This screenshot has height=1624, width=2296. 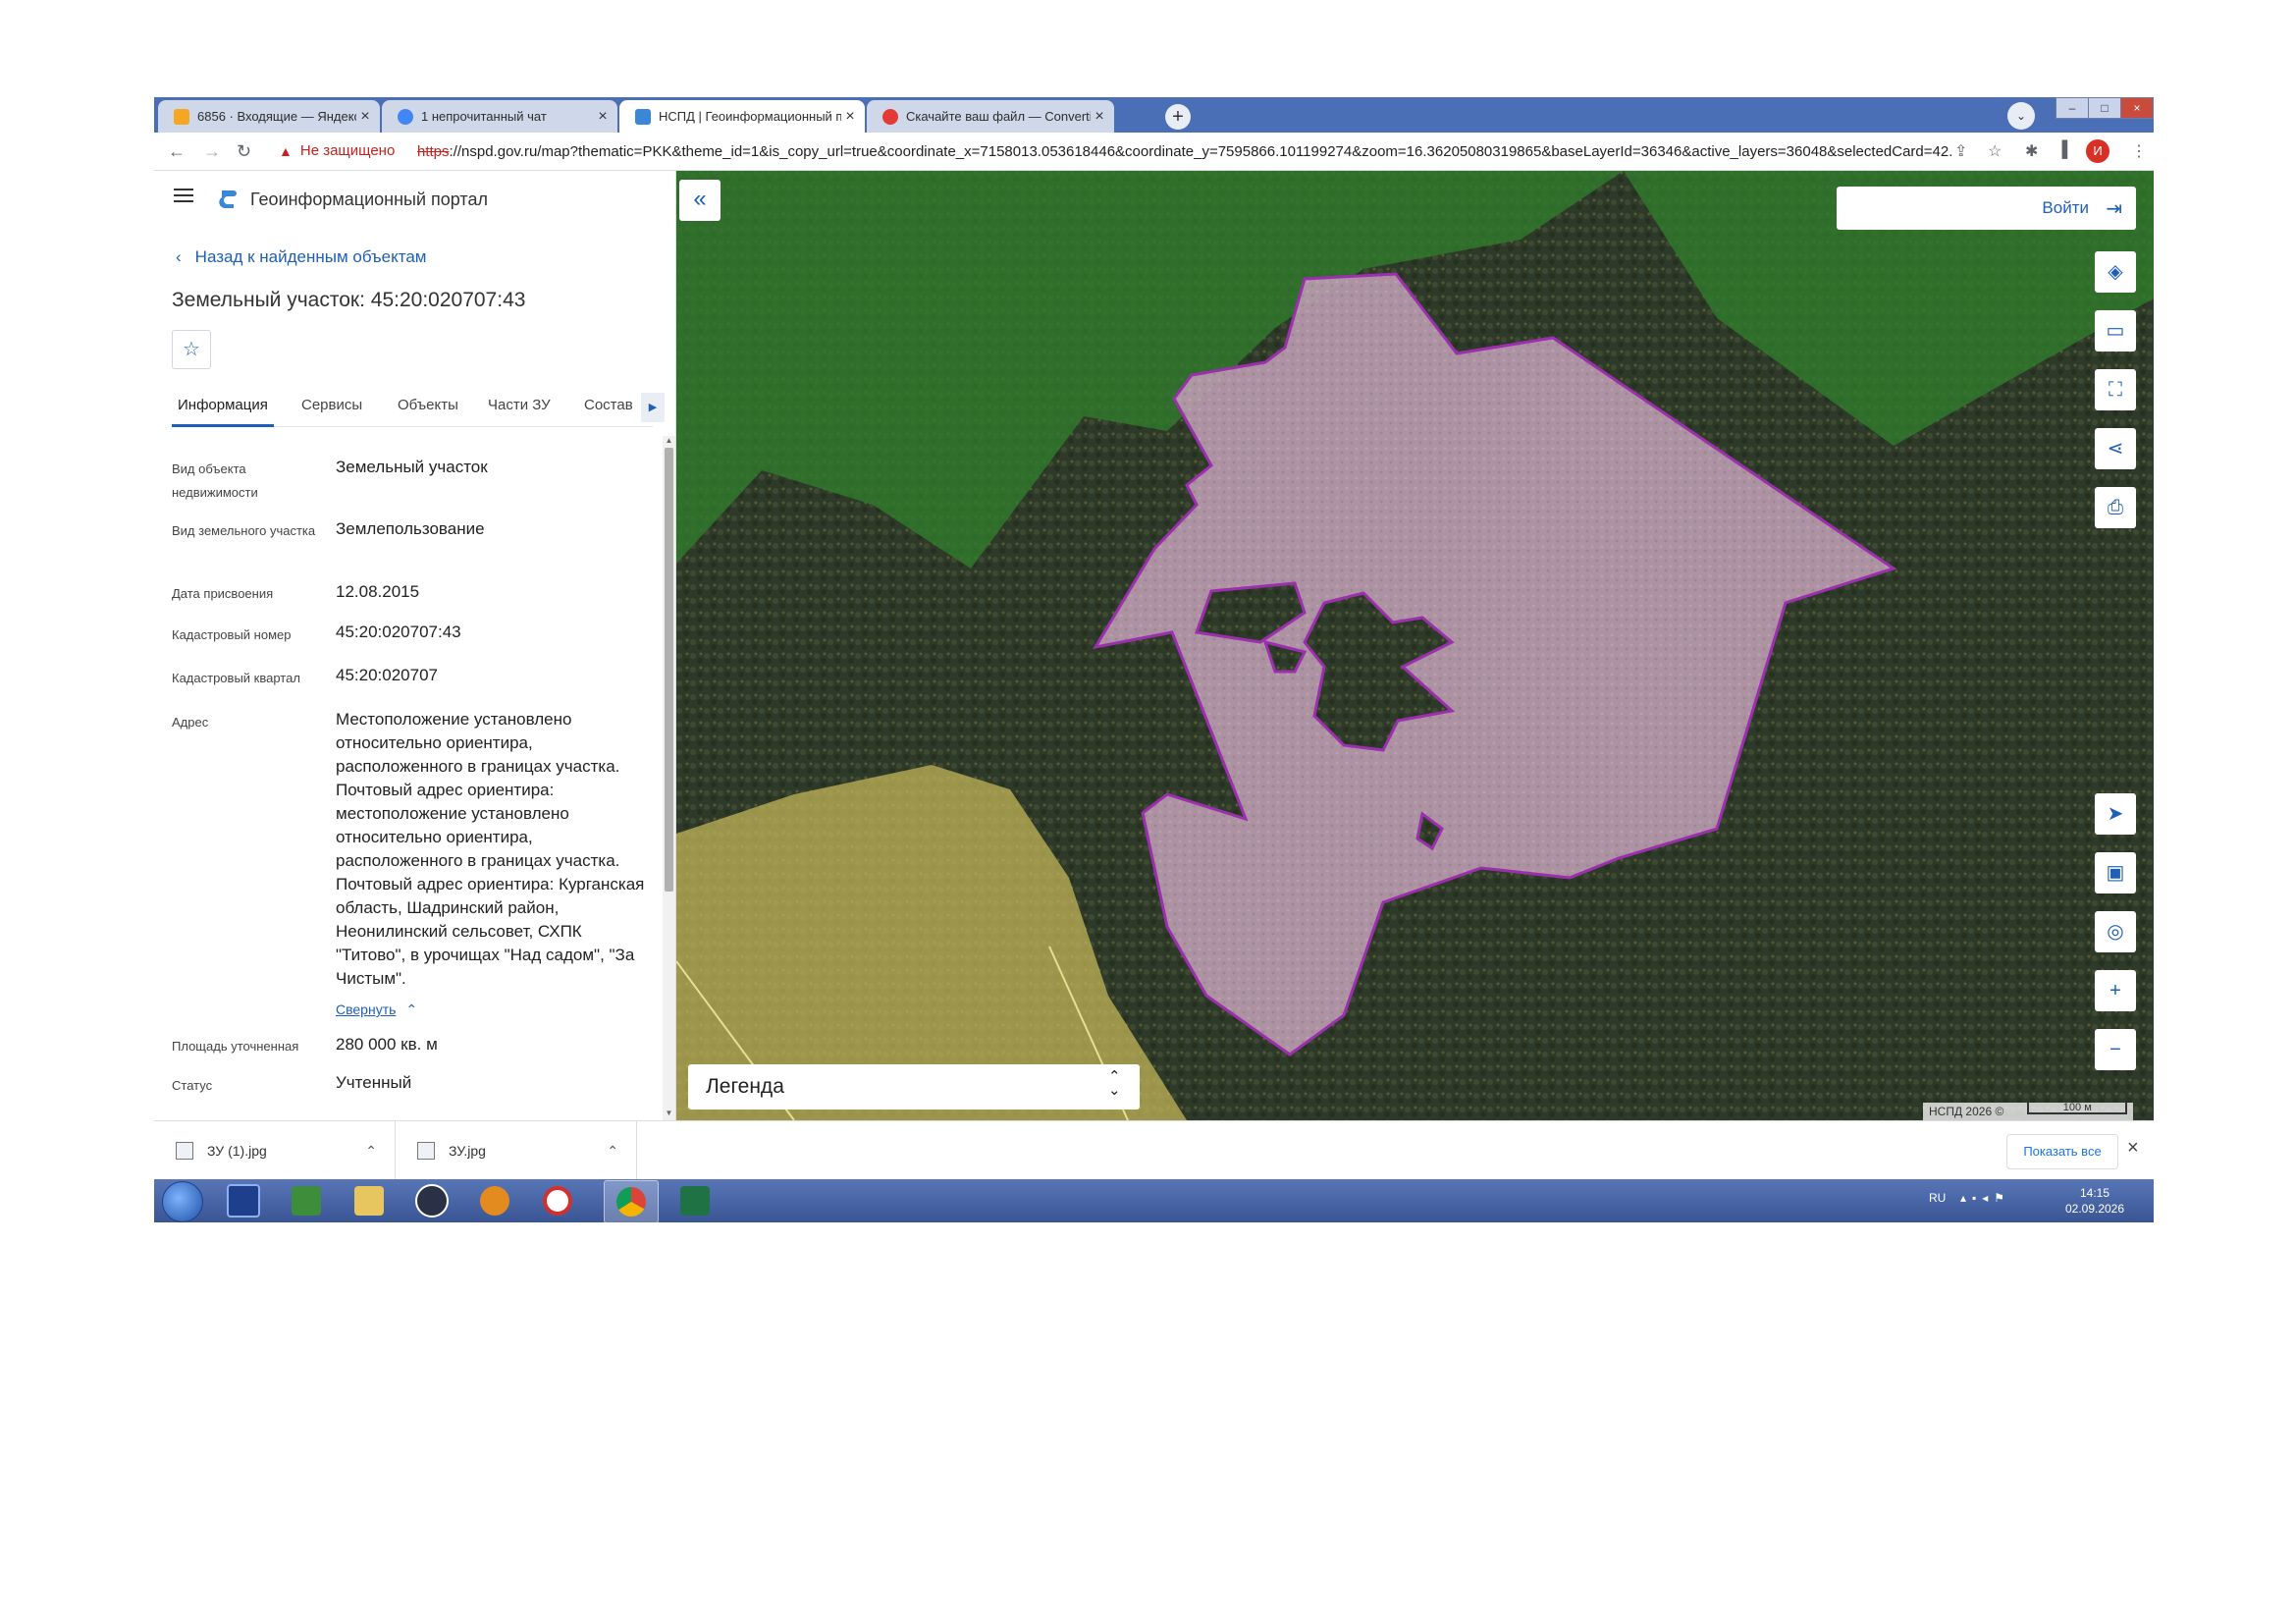 What do you see at coordinates (669, 440) in the screenshot?
I see `scroll-up-icon: ▲` at bounding box center [669, 440].